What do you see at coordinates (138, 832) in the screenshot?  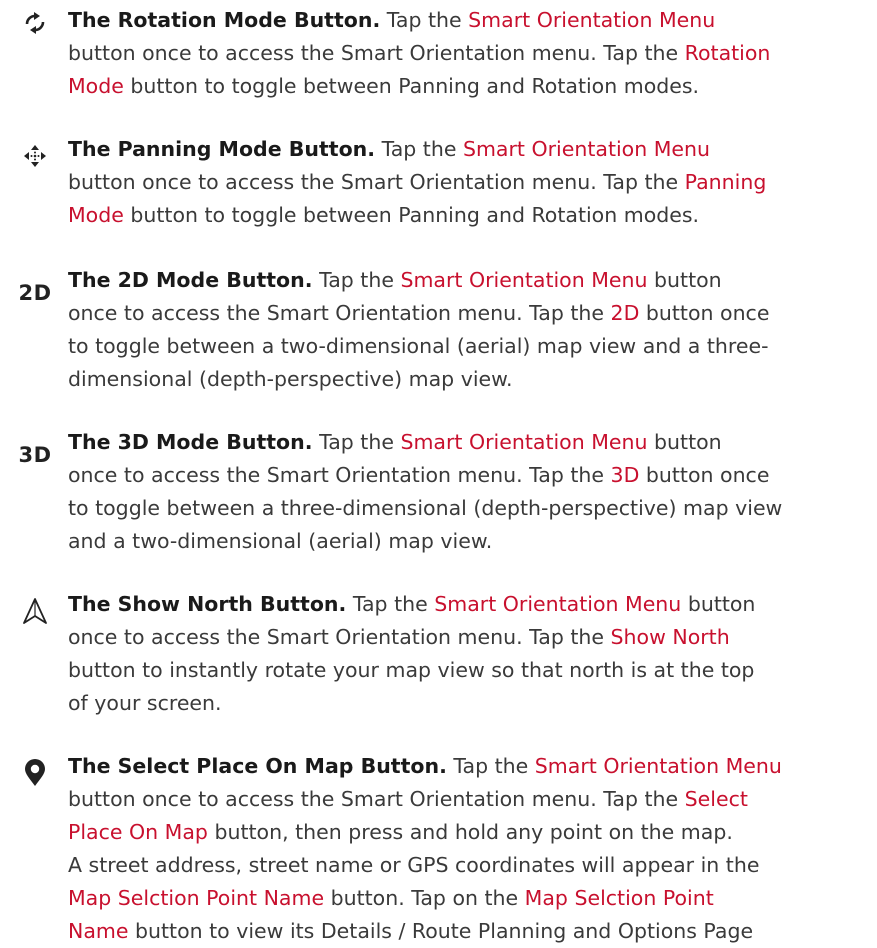 I see `link-select-place-on-map: Place On Map` at bounding box center [138, 832].